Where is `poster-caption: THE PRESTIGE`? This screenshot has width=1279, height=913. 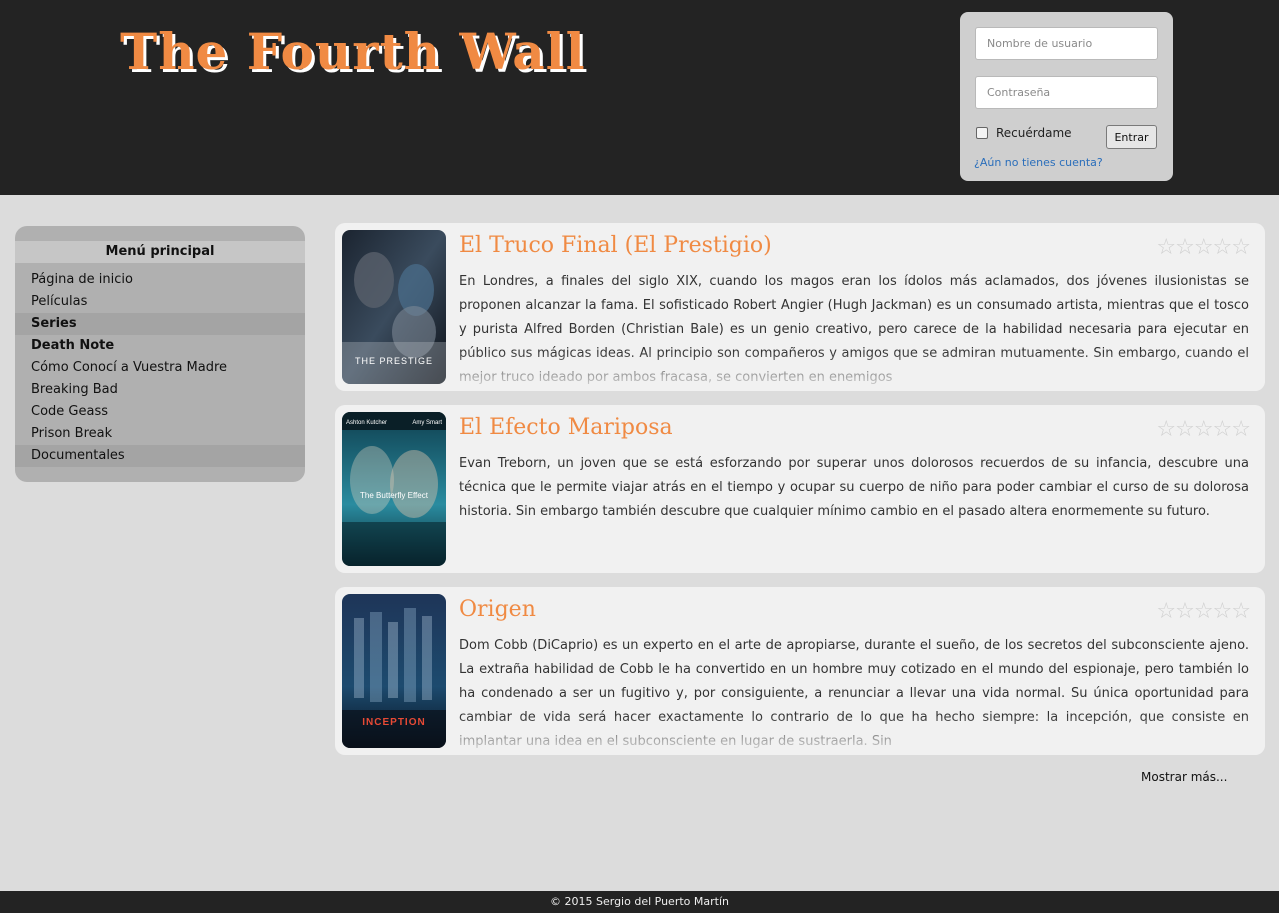
poster-caption: THE PRESTIGE is located at coordinates (394, 361).